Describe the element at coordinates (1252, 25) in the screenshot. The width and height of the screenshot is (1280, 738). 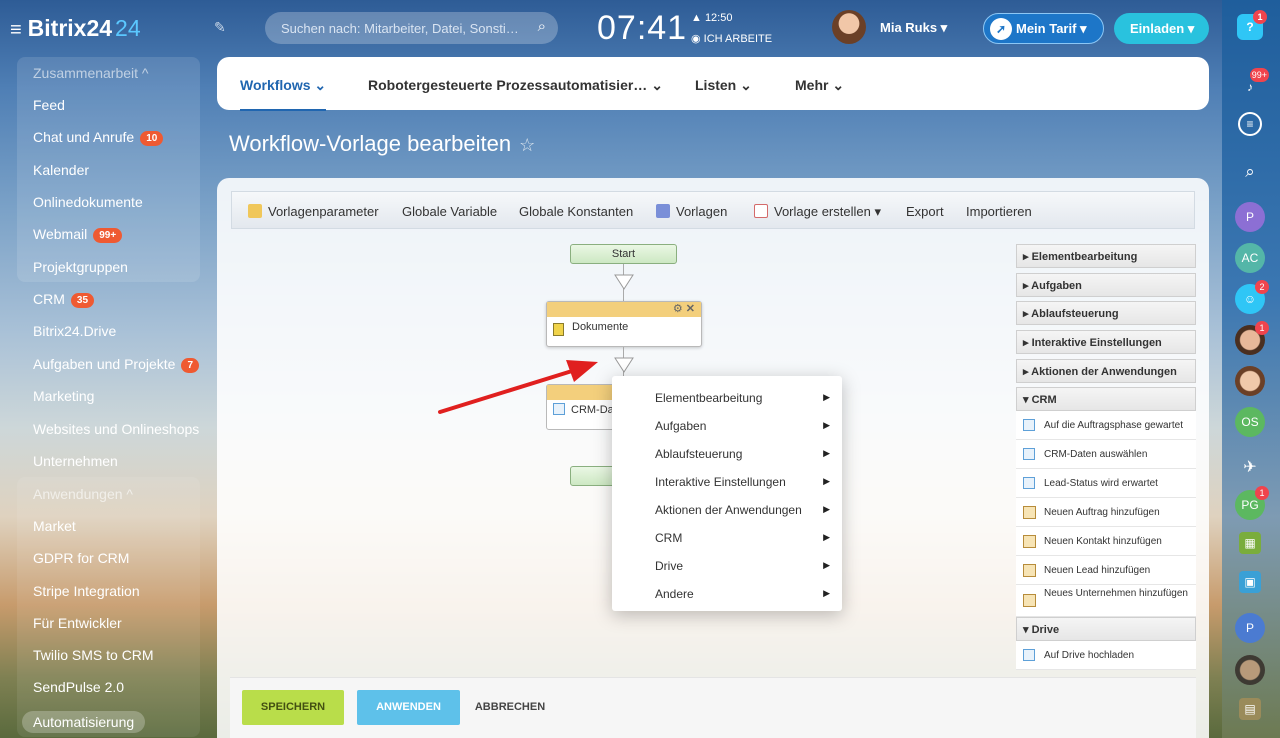
I see `help-icon: ? 1` at that location.